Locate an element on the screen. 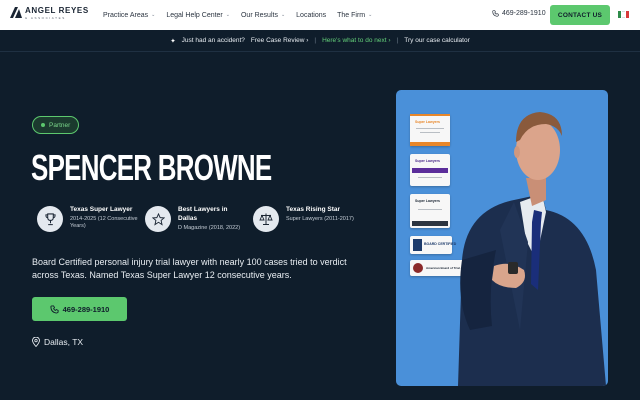 The width and height of the screenshot is (640, 400). award-title: Texas Super Lawyer is located at coordinates (101, 209).